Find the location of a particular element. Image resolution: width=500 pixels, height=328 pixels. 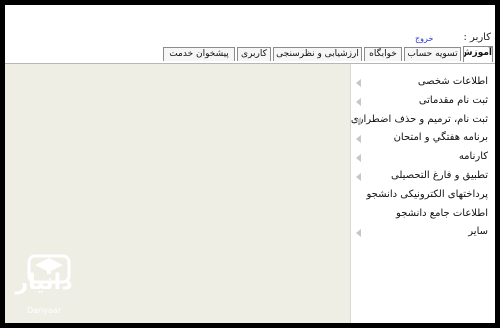

menu-item-label: برنامه هفتگي و امتحان is located at coordinates (440, 137).